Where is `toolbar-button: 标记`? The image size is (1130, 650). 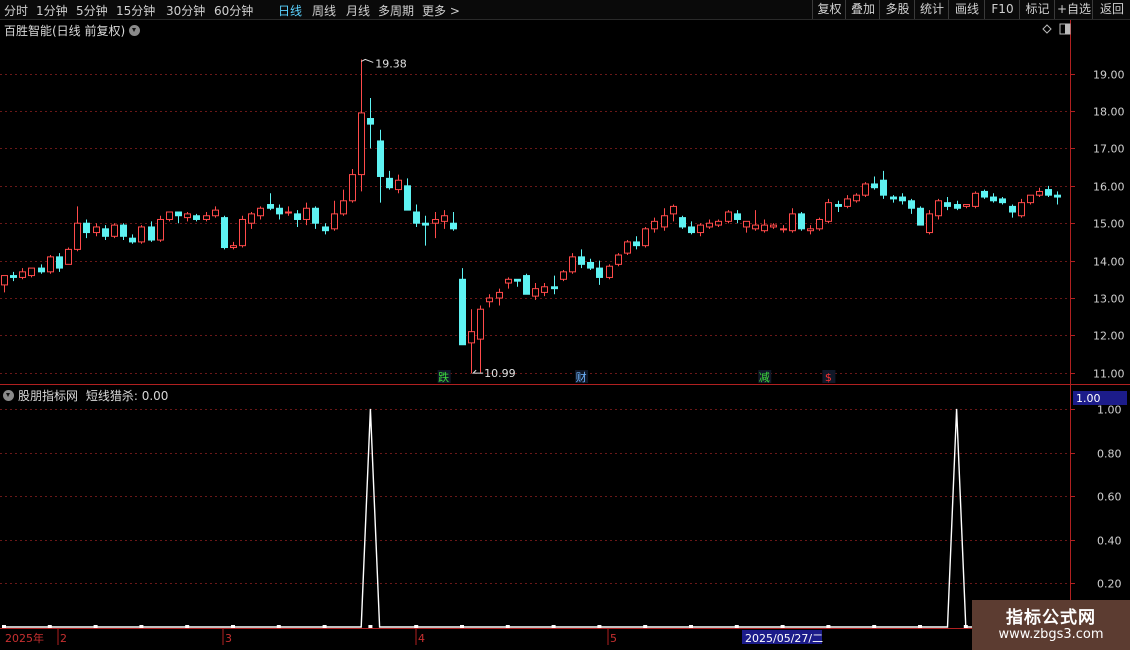 toolbar-button: 标记 is located at coordinates (1037, 9).